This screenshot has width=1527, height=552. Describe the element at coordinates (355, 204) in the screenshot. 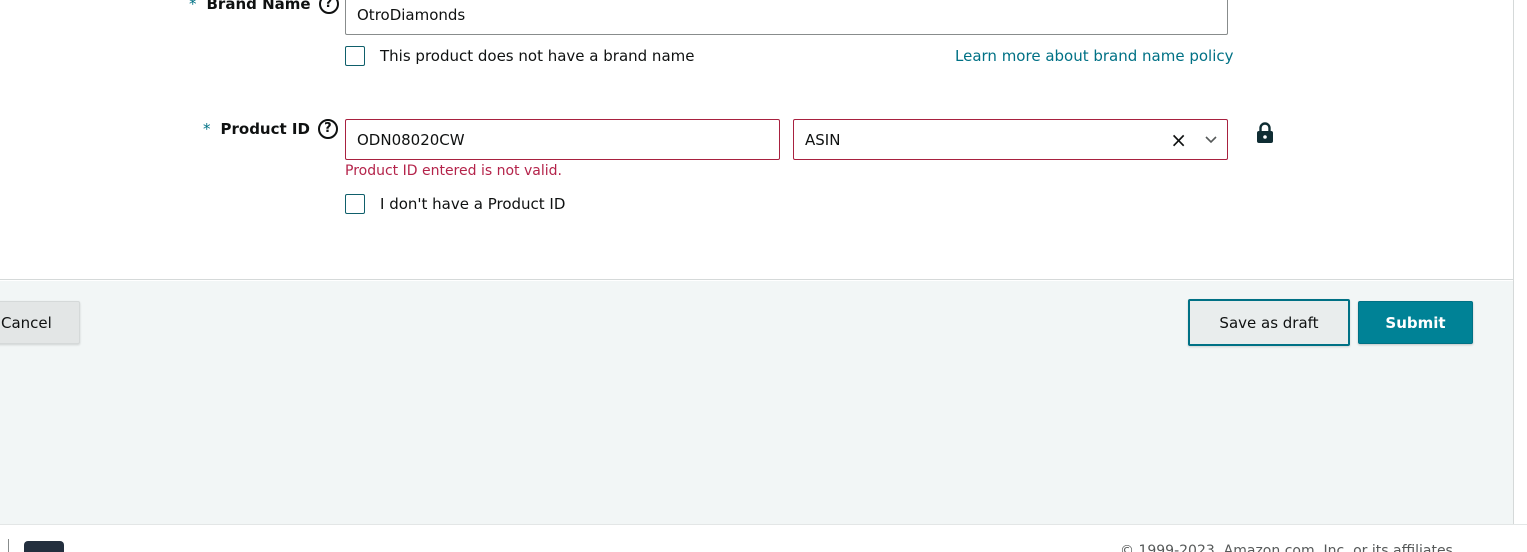

I see `no-product-id-checkbox` at that location.